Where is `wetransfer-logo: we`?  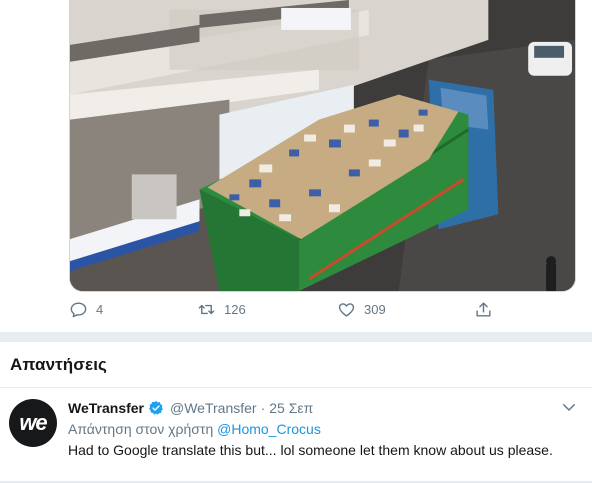 wetransfer-logo: we is located at coordinates (33, 422).